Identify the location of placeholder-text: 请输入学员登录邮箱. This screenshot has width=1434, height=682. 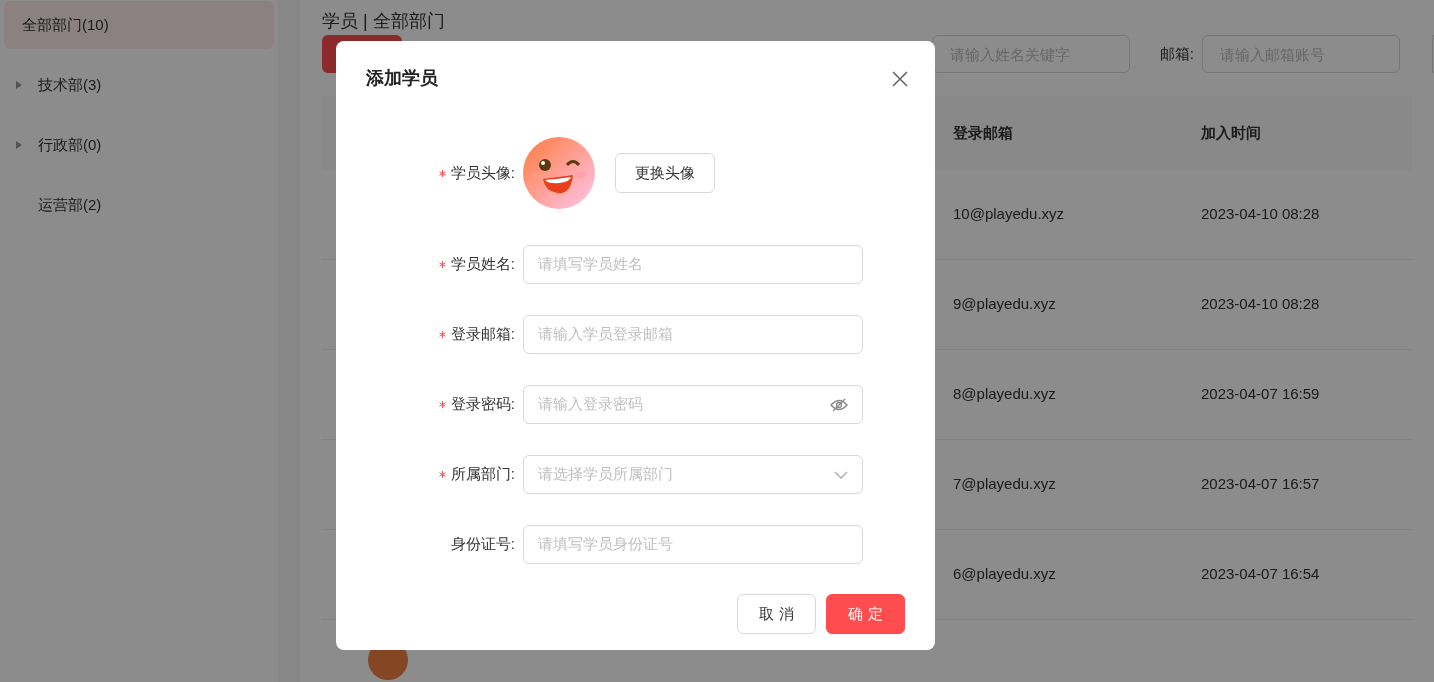
(606, 334).